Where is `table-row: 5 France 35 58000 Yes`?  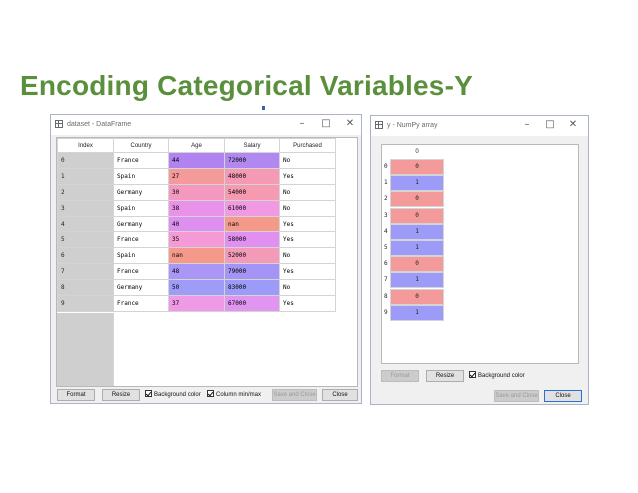
table-row: 5 France 35 58000 Yes is located at coordinates (196, 240).